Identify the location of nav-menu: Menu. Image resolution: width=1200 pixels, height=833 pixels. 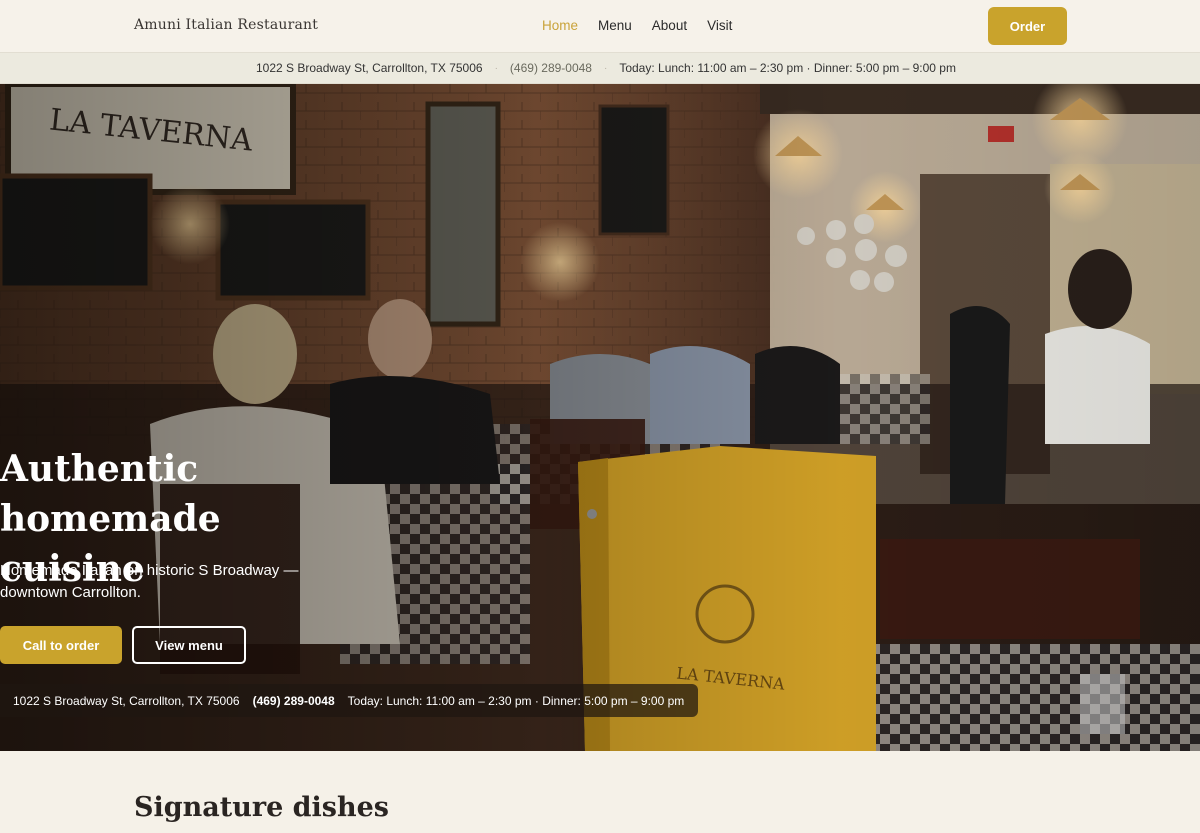
(615, 25).